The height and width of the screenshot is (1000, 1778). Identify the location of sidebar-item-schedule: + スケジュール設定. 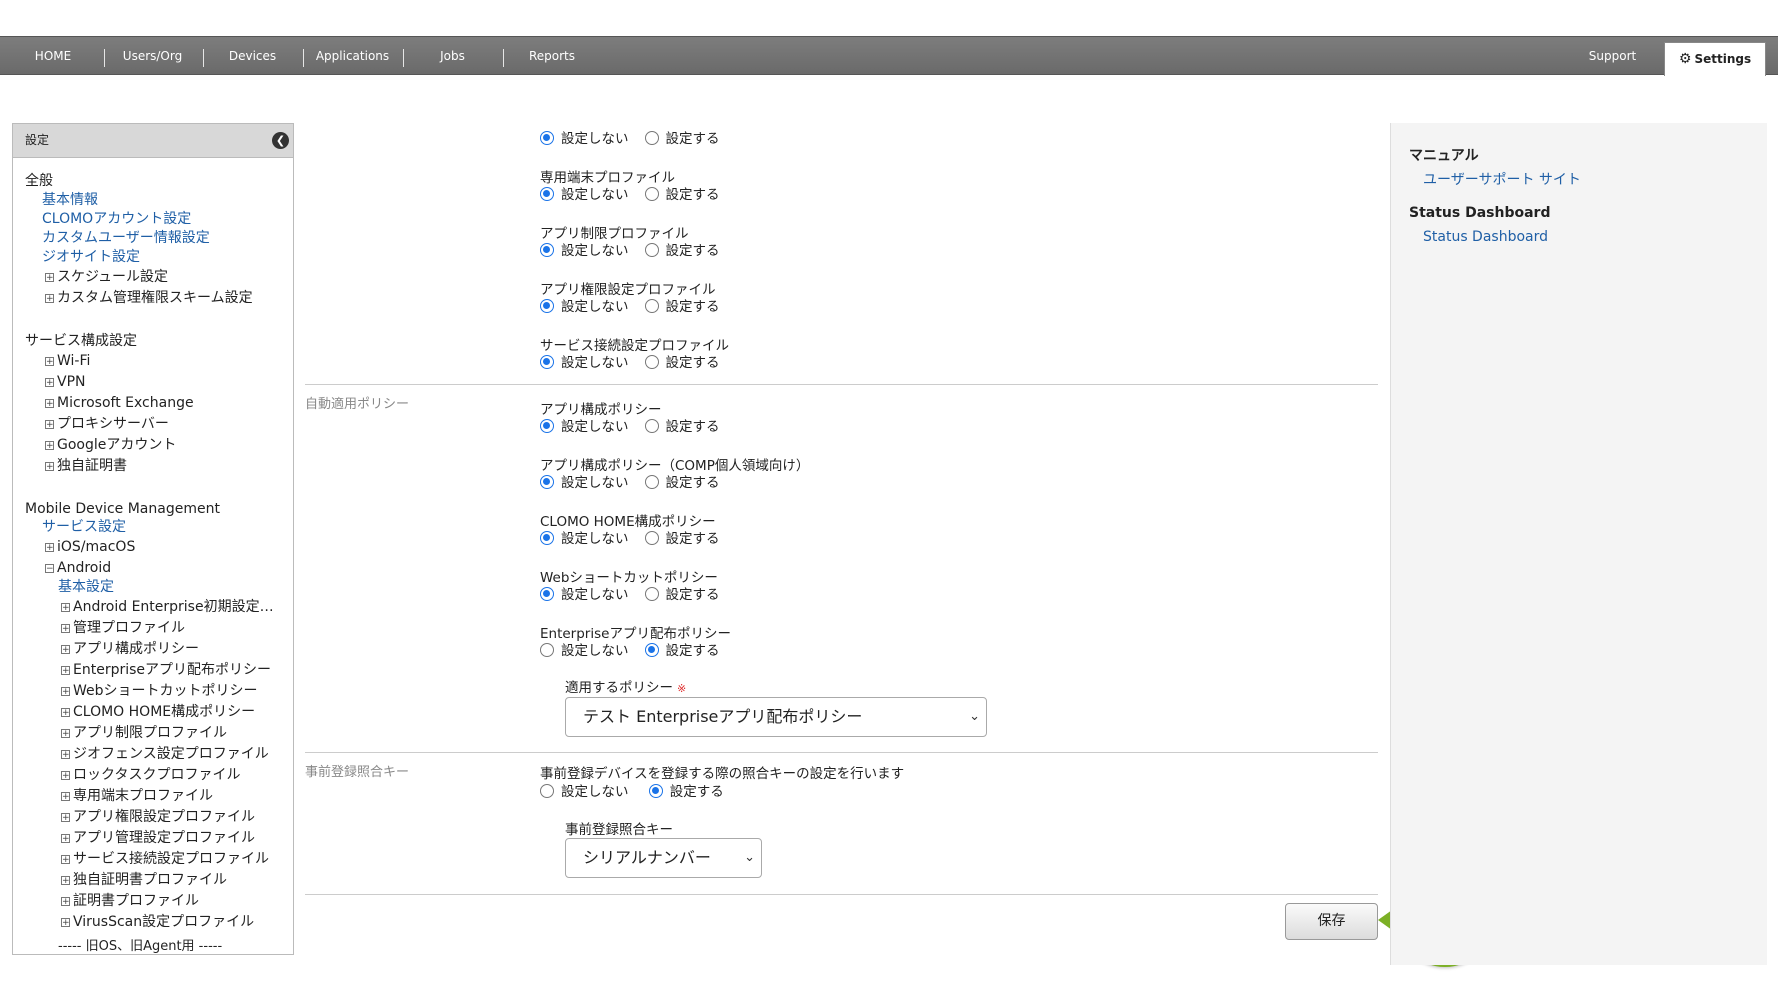
(106, 277).